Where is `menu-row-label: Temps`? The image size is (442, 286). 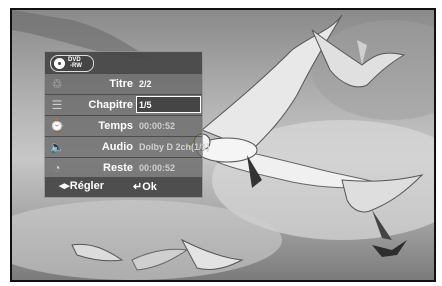 menu-row-label: Temps is located at coordinates (115, 126).